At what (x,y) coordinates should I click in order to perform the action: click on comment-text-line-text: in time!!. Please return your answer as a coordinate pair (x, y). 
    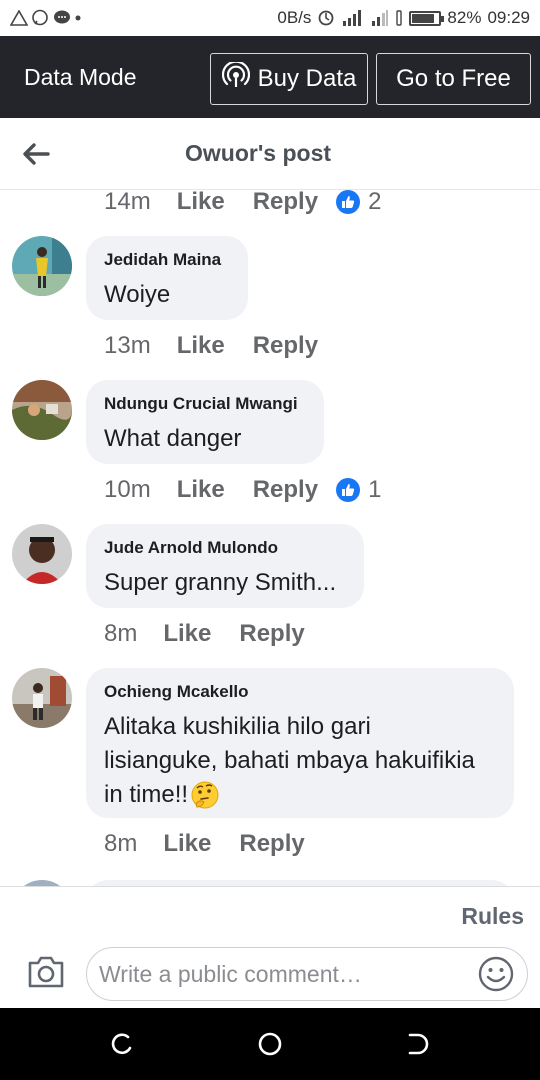
    Looking at the image, I should click on (146, 794).